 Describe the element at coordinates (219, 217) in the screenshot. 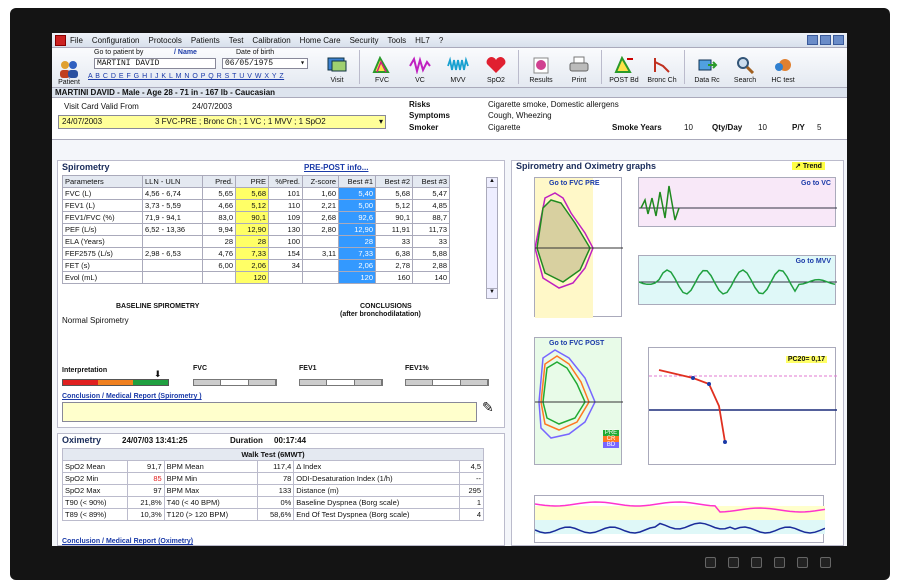

I see `table-cell: 83,0` at that location.